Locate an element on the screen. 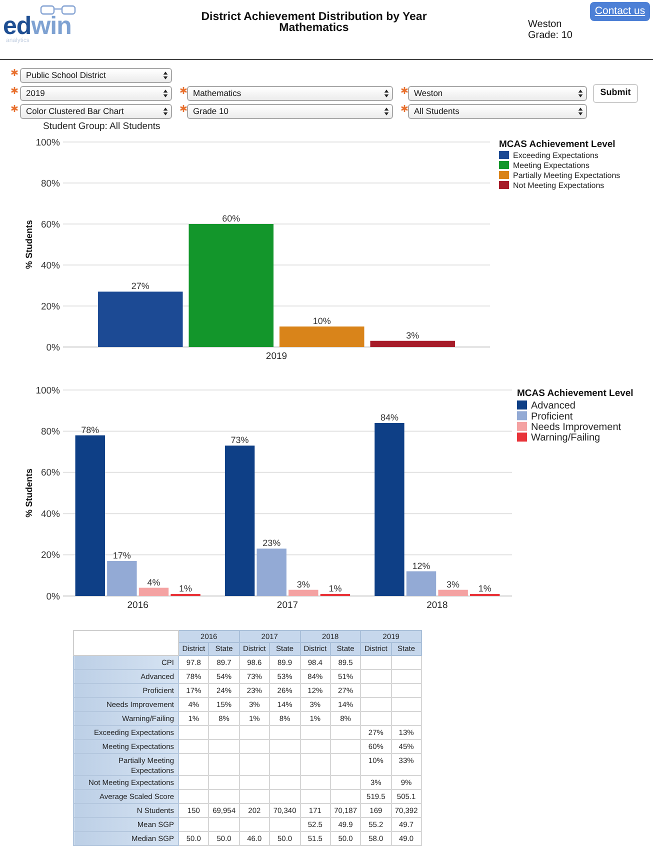 This screenshot has height=850, width=653. value-label: 27% is located at coordinates (140, 286).